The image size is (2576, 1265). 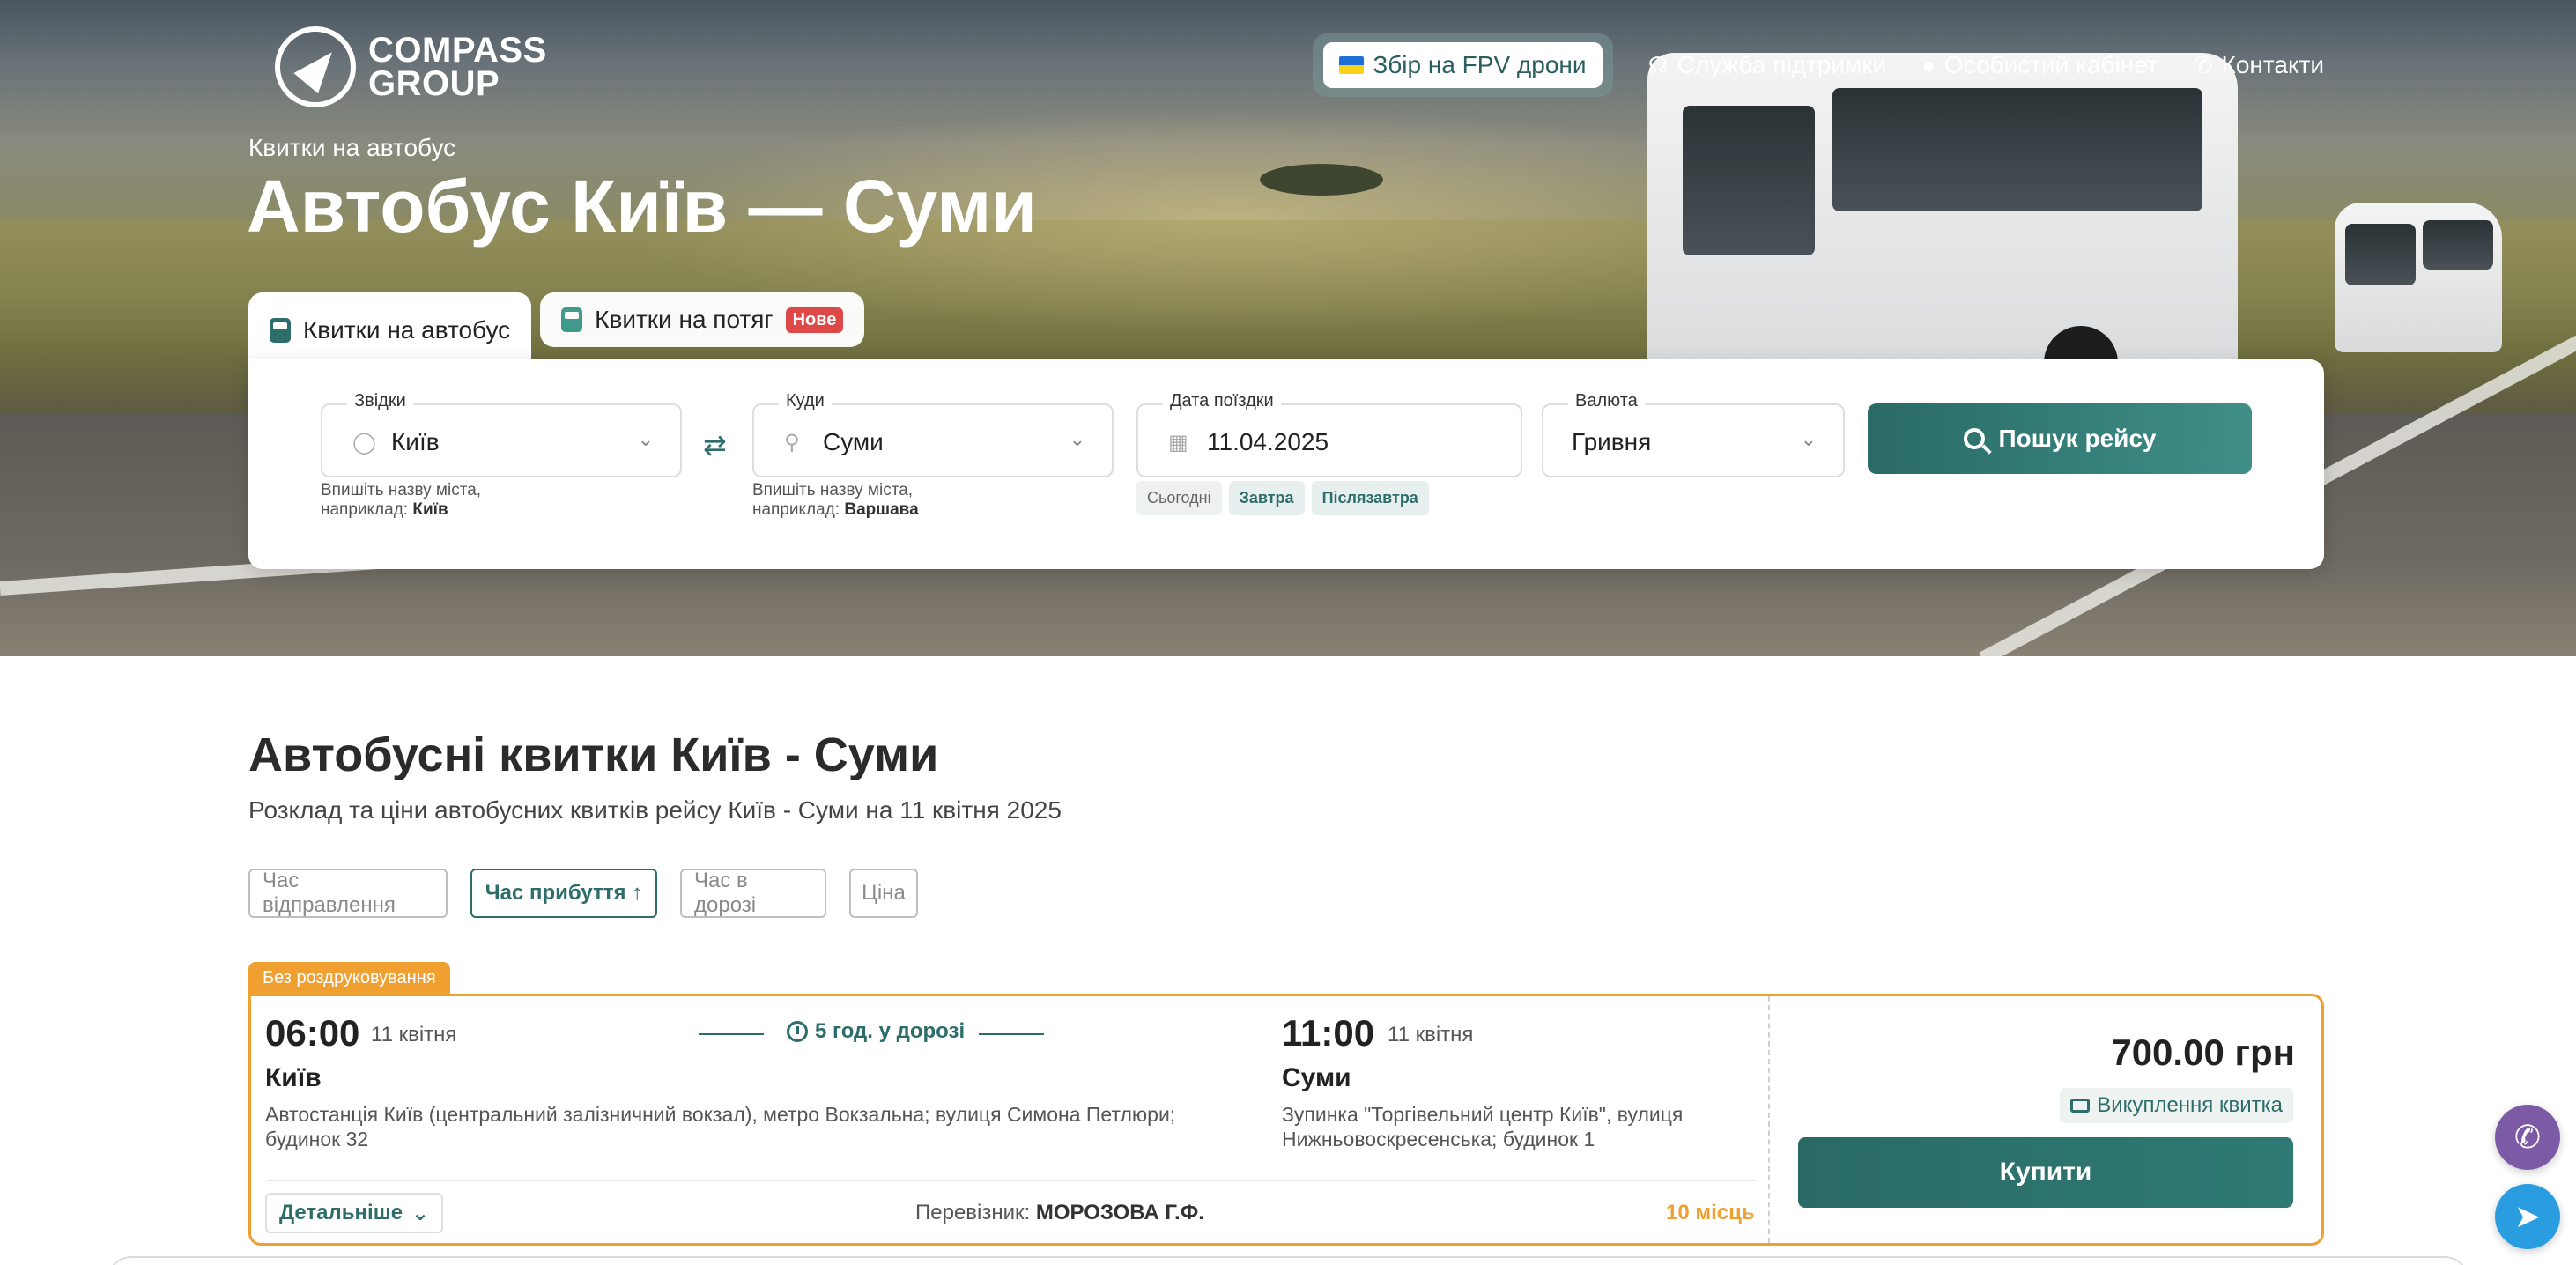 What do you see at coordinates (1352, 65) in the screenshot?
I see `ukraine-flag-icon` at bounding box center [1352, 65].